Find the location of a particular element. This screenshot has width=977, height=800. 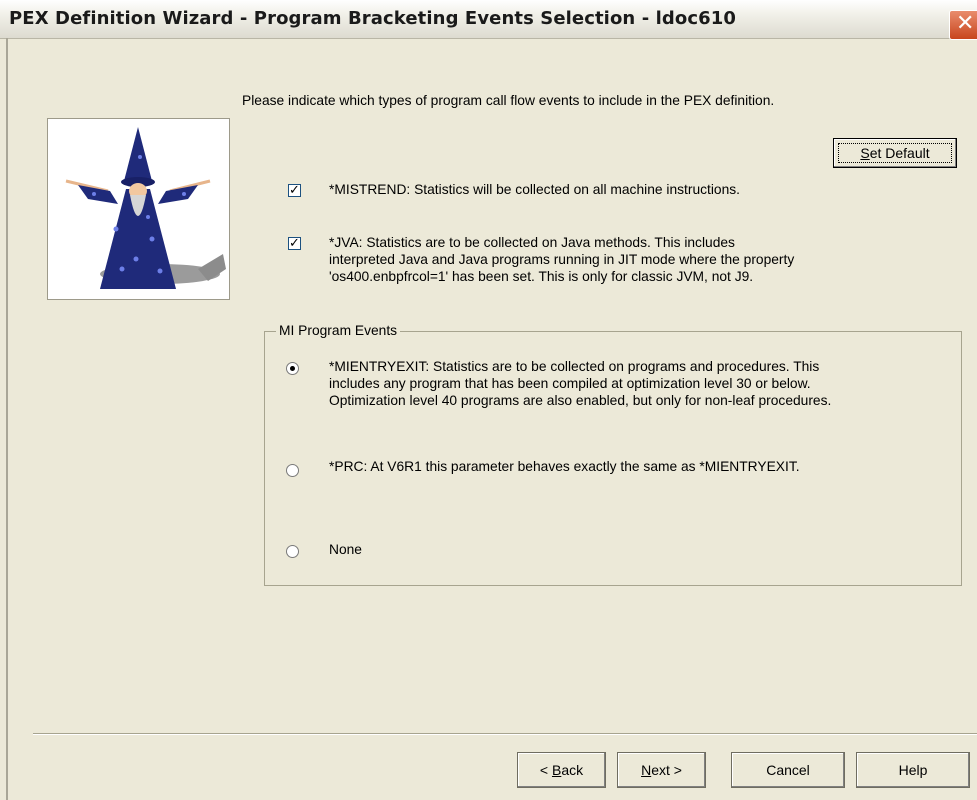

next-mnemonic: N is located at coordinates (646, 770).